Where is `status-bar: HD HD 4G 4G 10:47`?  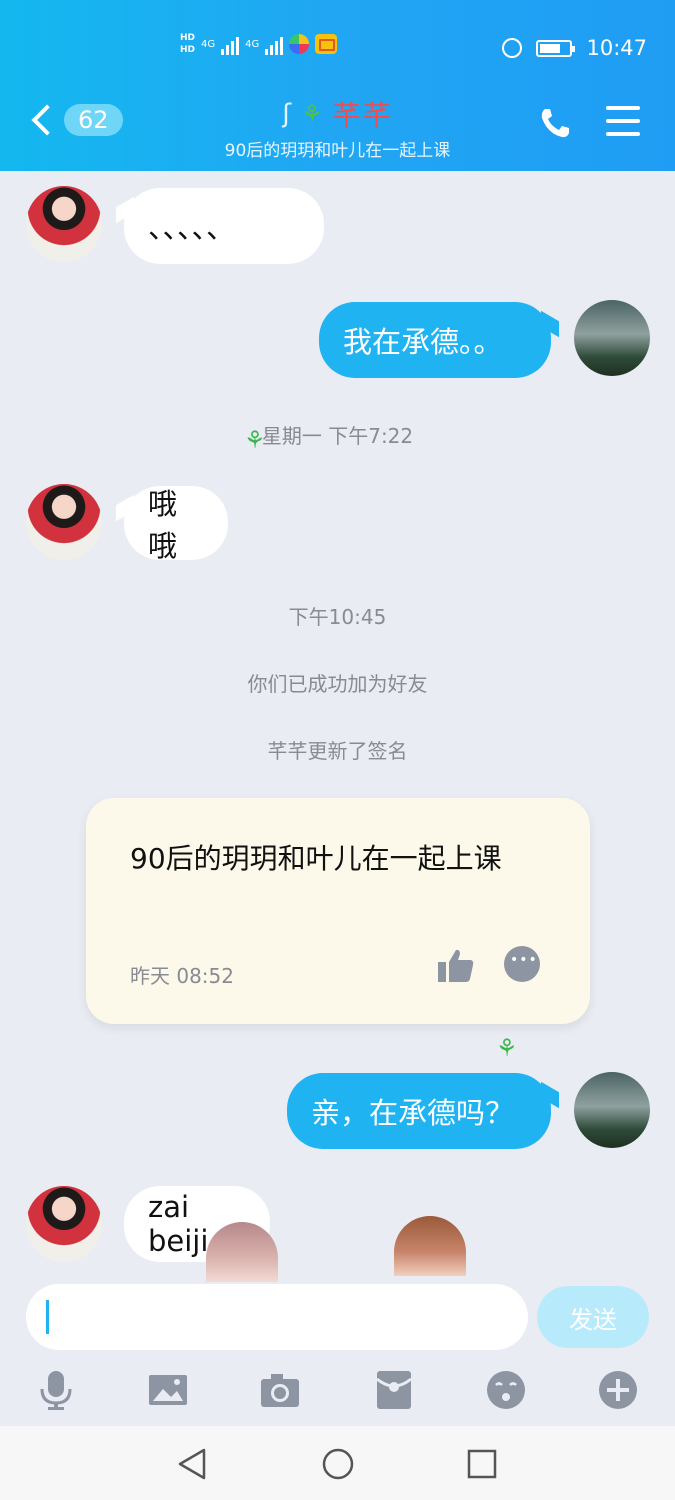 status-bar: HD HD 4G 4G 10:47 is located at coordinates (337, 50).